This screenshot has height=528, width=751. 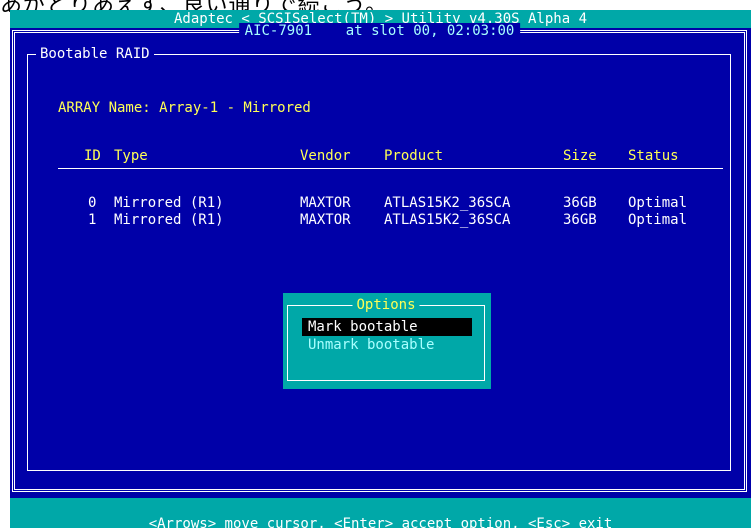 What do you see at coordinates (325, 156) in the screenshot?
I see `column-header-vendor: Vendor` at bounding box center [325, 156].